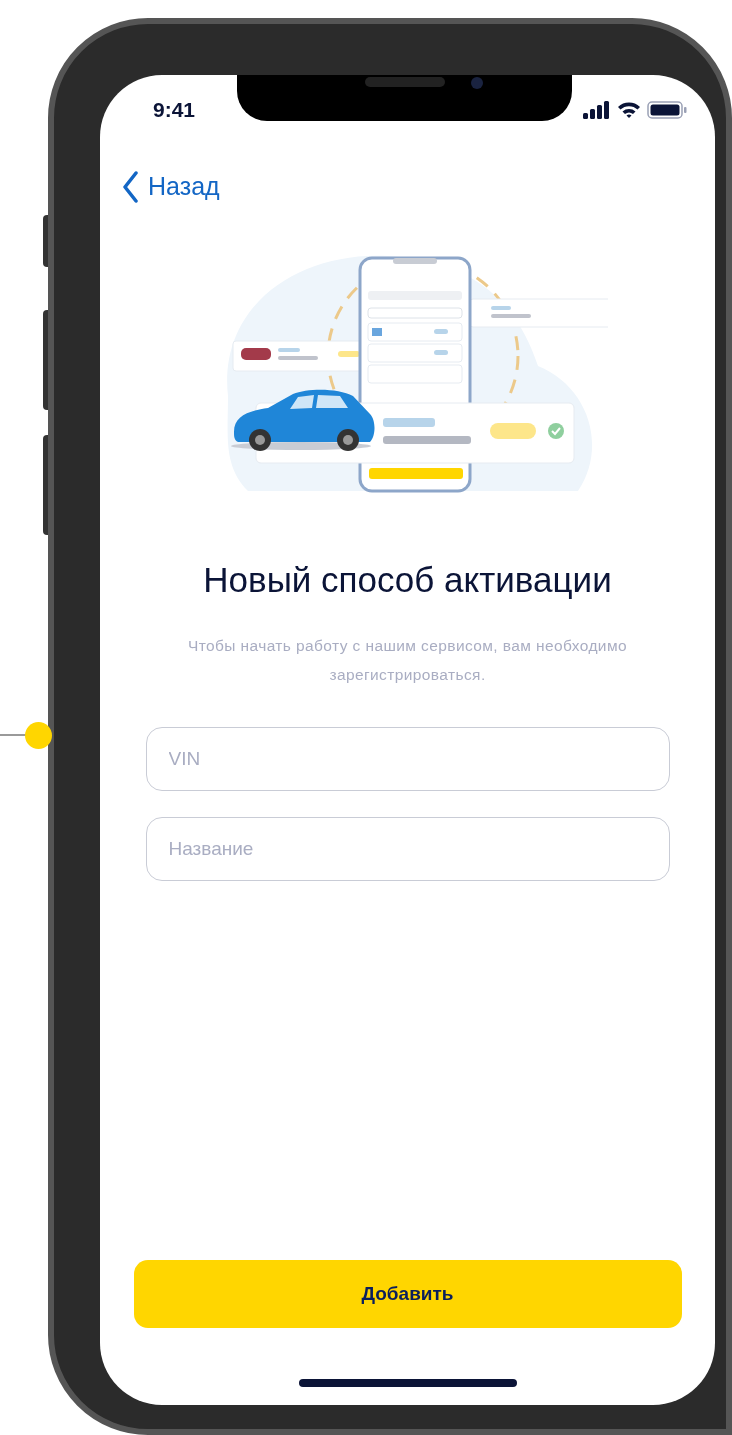  I want to click on battery-icon, so click(667, 110).